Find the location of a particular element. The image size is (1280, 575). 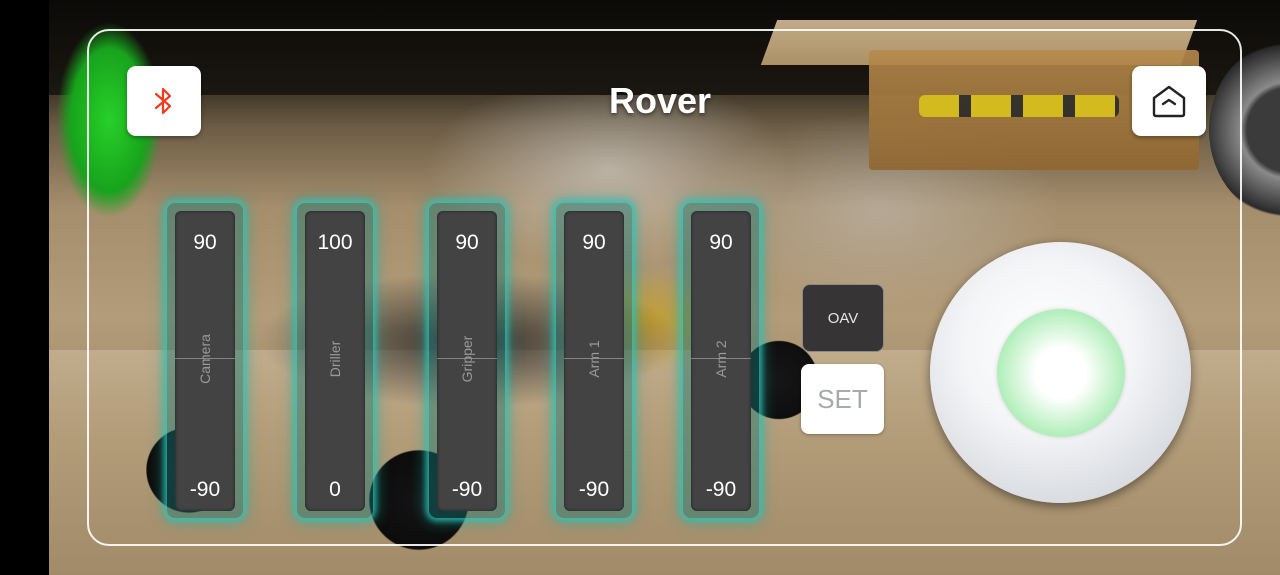

slider-camera: 90 Camera -90 is located at coordinates (205, 360).